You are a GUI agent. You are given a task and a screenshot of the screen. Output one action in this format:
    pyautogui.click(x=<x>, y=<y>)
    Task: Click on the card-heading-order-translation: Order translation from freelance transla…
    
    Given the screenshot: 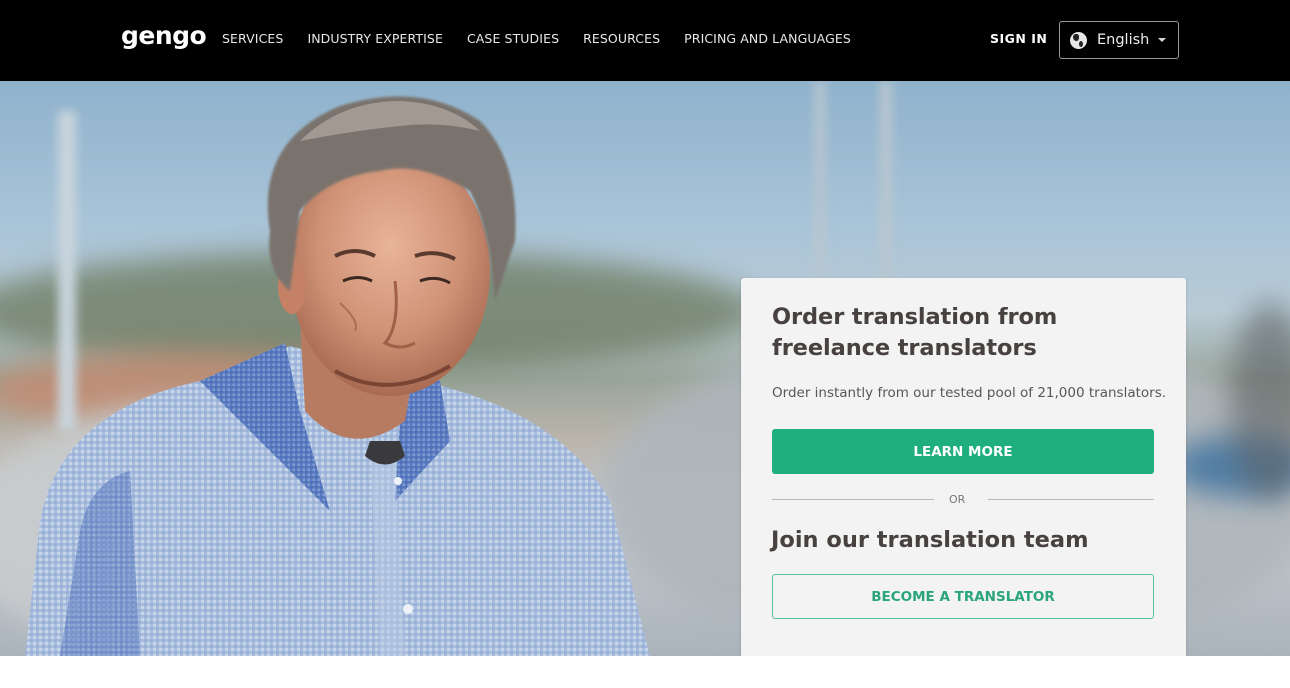 What is the action you would take?
    pyautogui.click(x=915, y=332)
    